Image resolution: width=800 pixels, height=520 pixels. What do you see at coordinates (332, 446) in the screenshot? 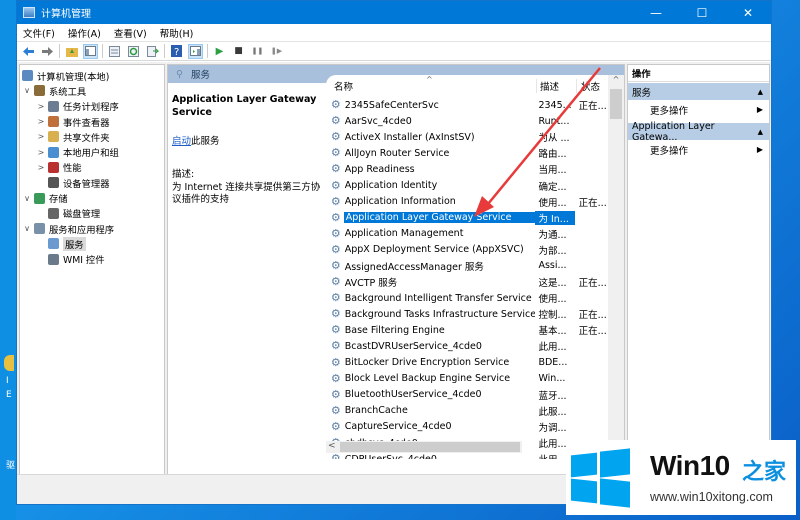
I see `scroll-left-icon: <` at bounding box center [332, 446].